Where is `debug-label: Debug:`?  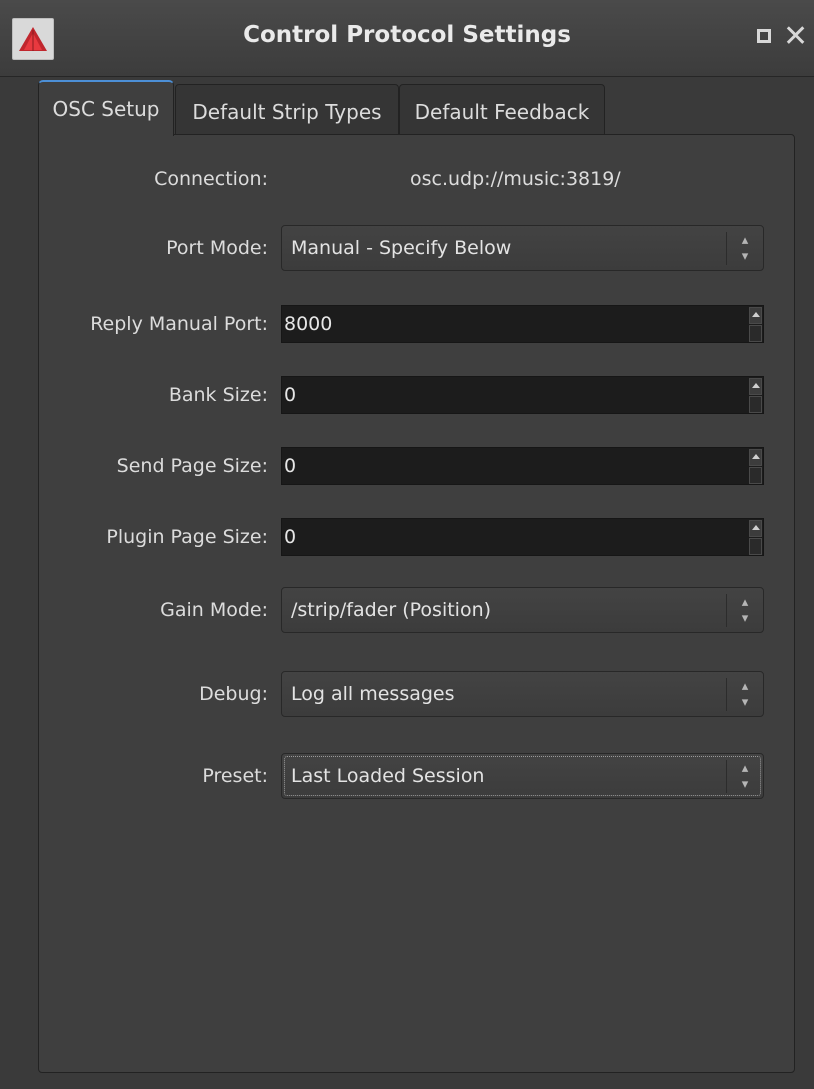 debug-label: Debug: is located at coordinates (233, 694).